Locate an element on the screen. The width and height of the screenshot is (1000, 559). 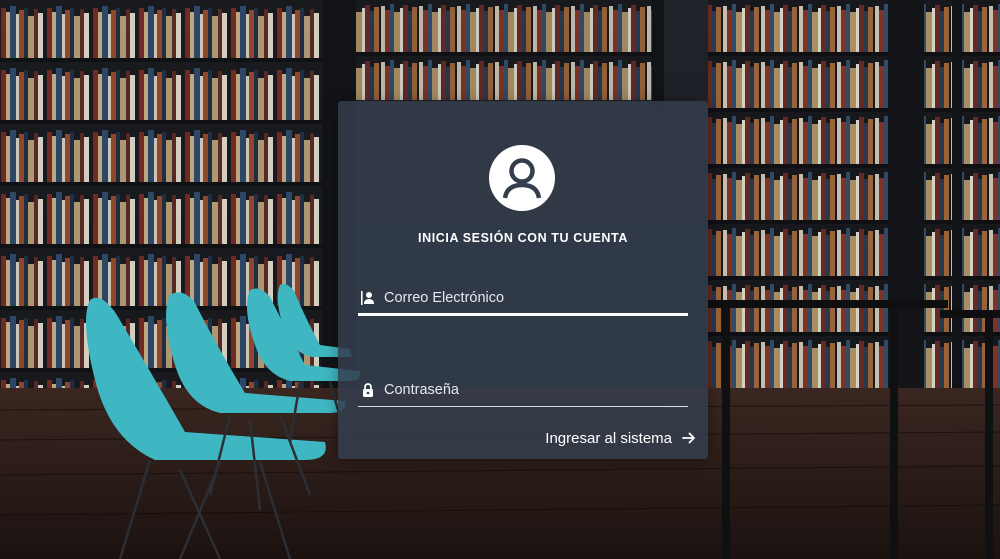
user-circle-icon is located at coordinates (522, 178).